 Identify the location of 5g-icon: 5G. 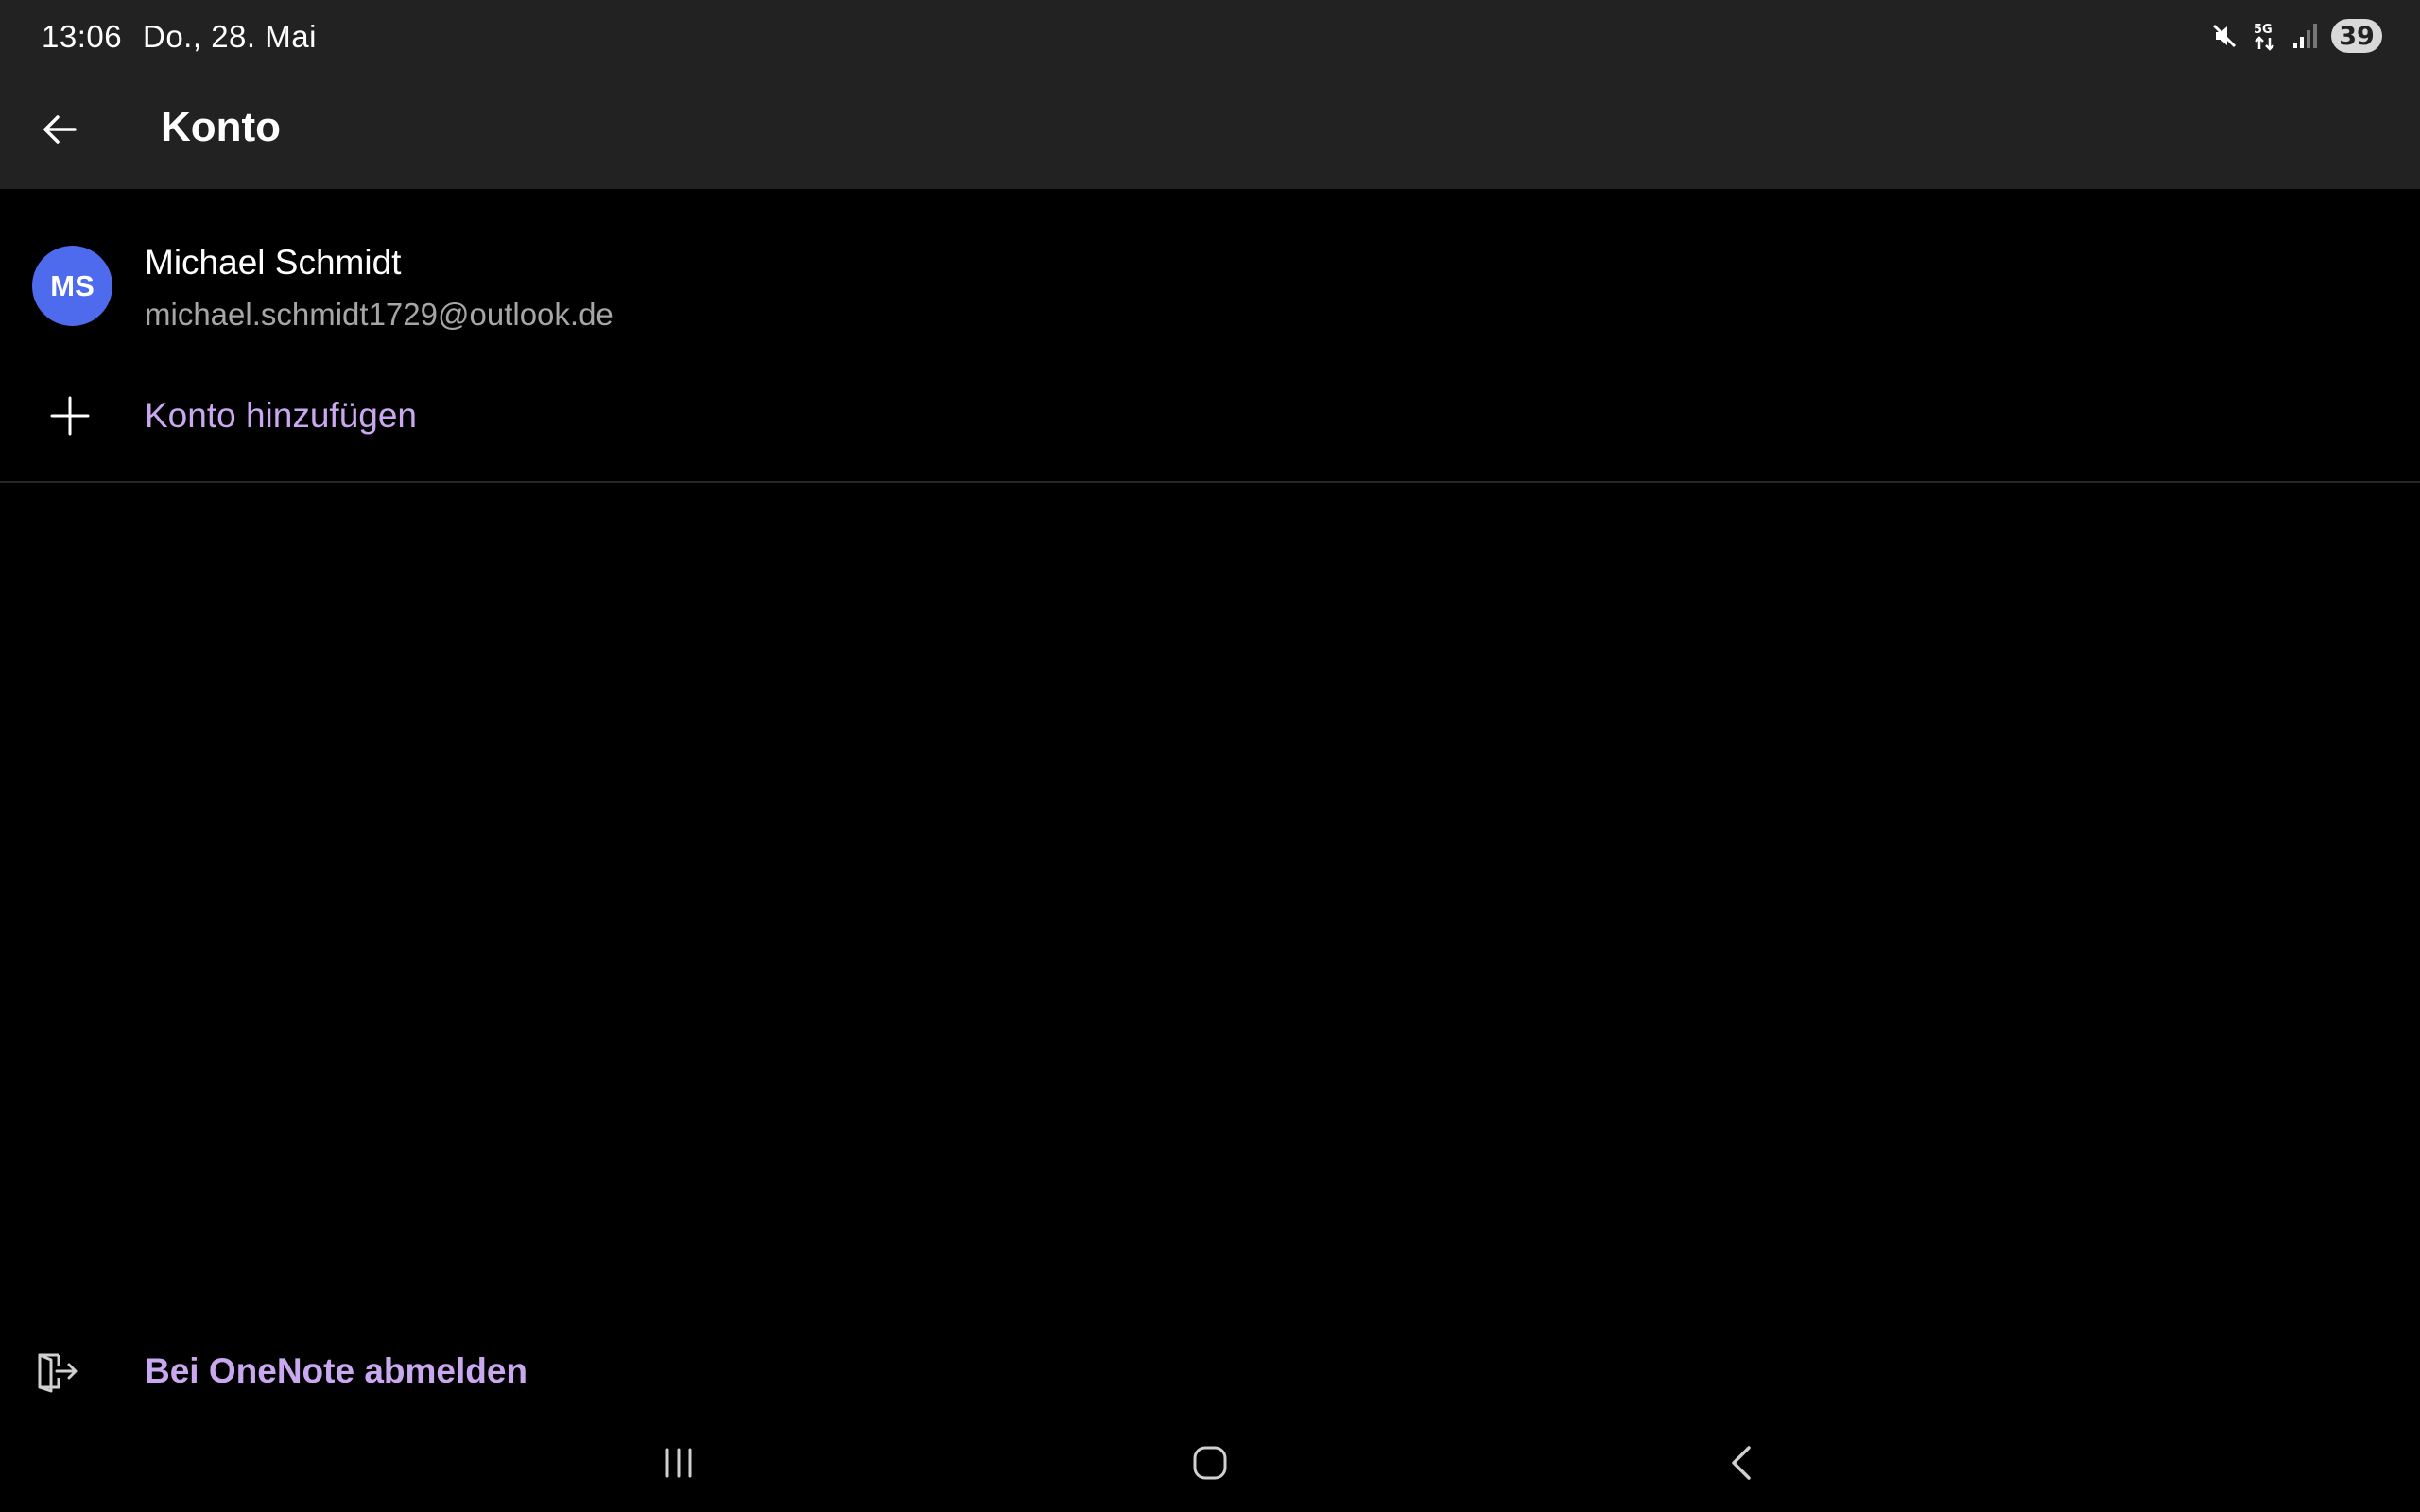
(2265, 36).